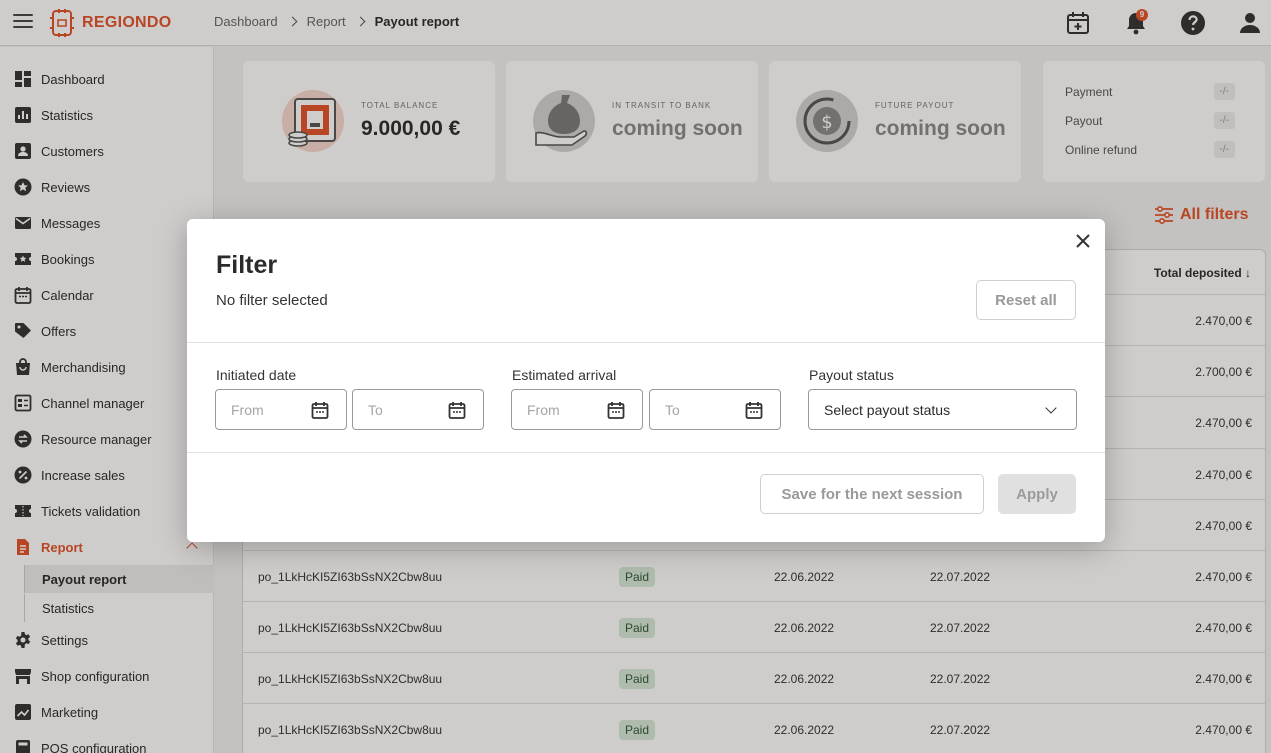 Image resolution: width=1271 pixels, height=753 pixels. What do you see at coordinates (256, 375) in the screenshot?
I see `initiated-date-label: Initiated date` at bounding box center [256, 375].